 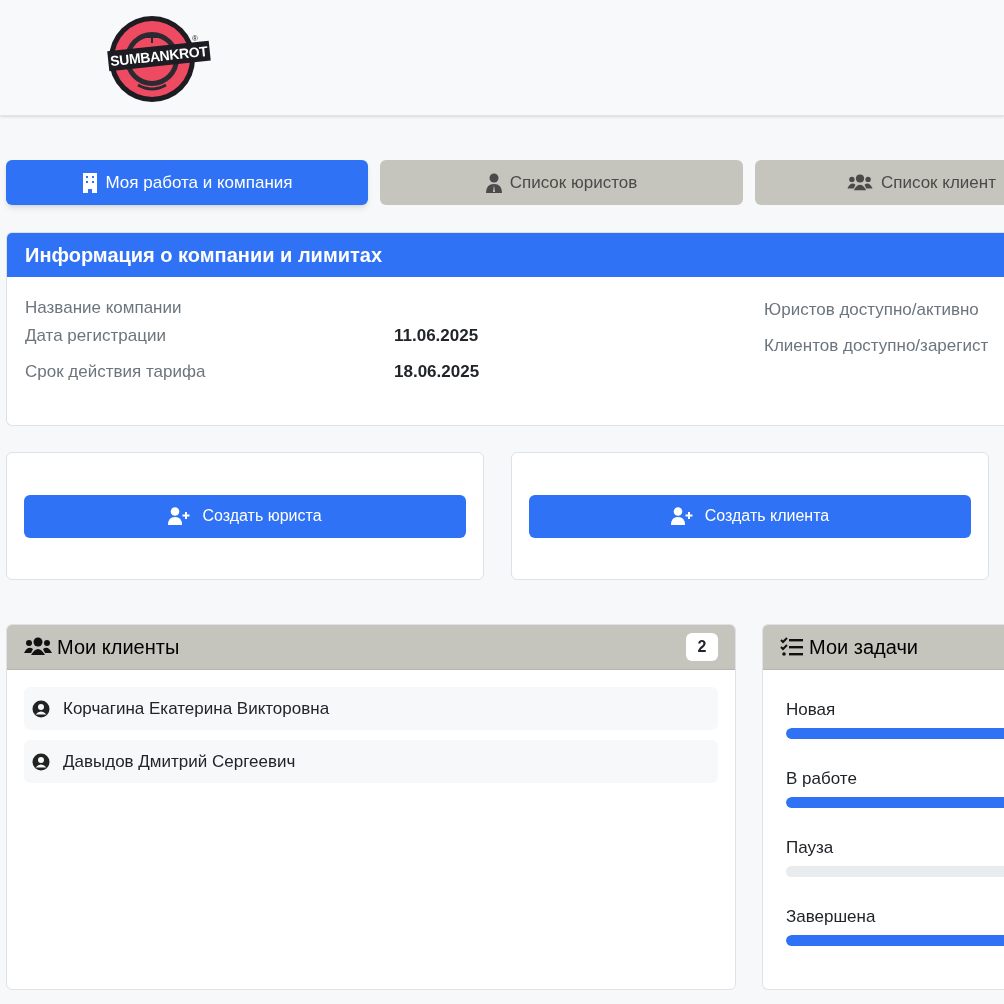 I want to click on card-title: Мои клиенты, so click(x=118, y=647).